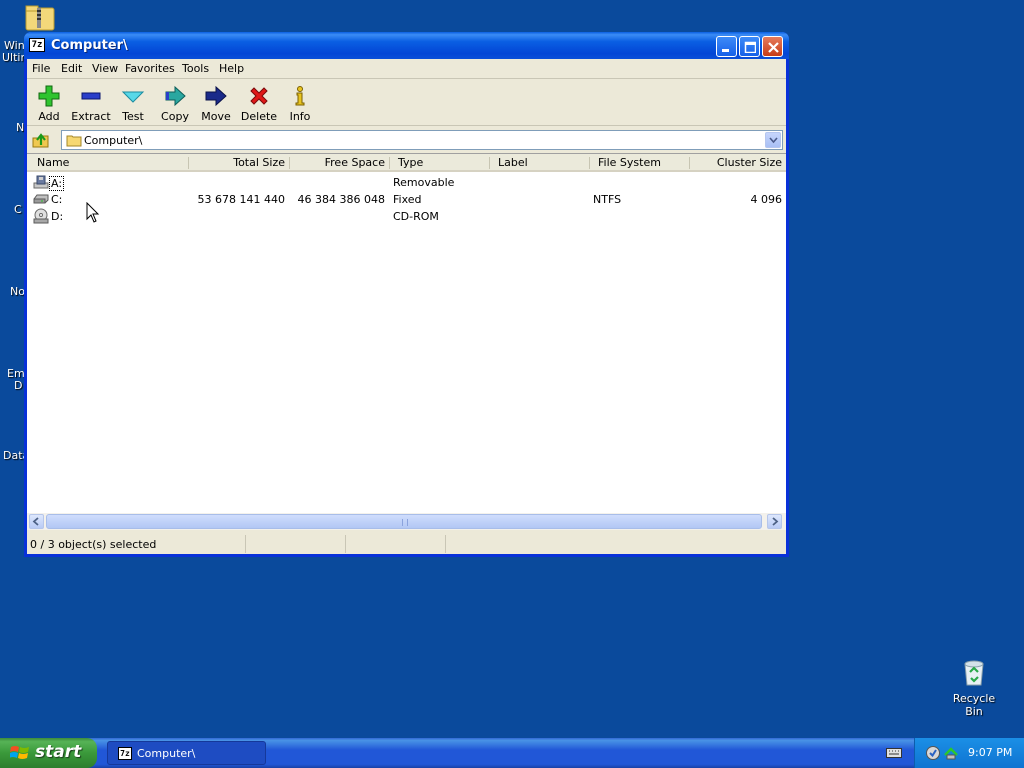 The height and width of the screenshot is (768, 1024). What do you see at coordinates (133, 103) in the screenshot?
I see `test-button: Test` at bounding box center [133, 103].